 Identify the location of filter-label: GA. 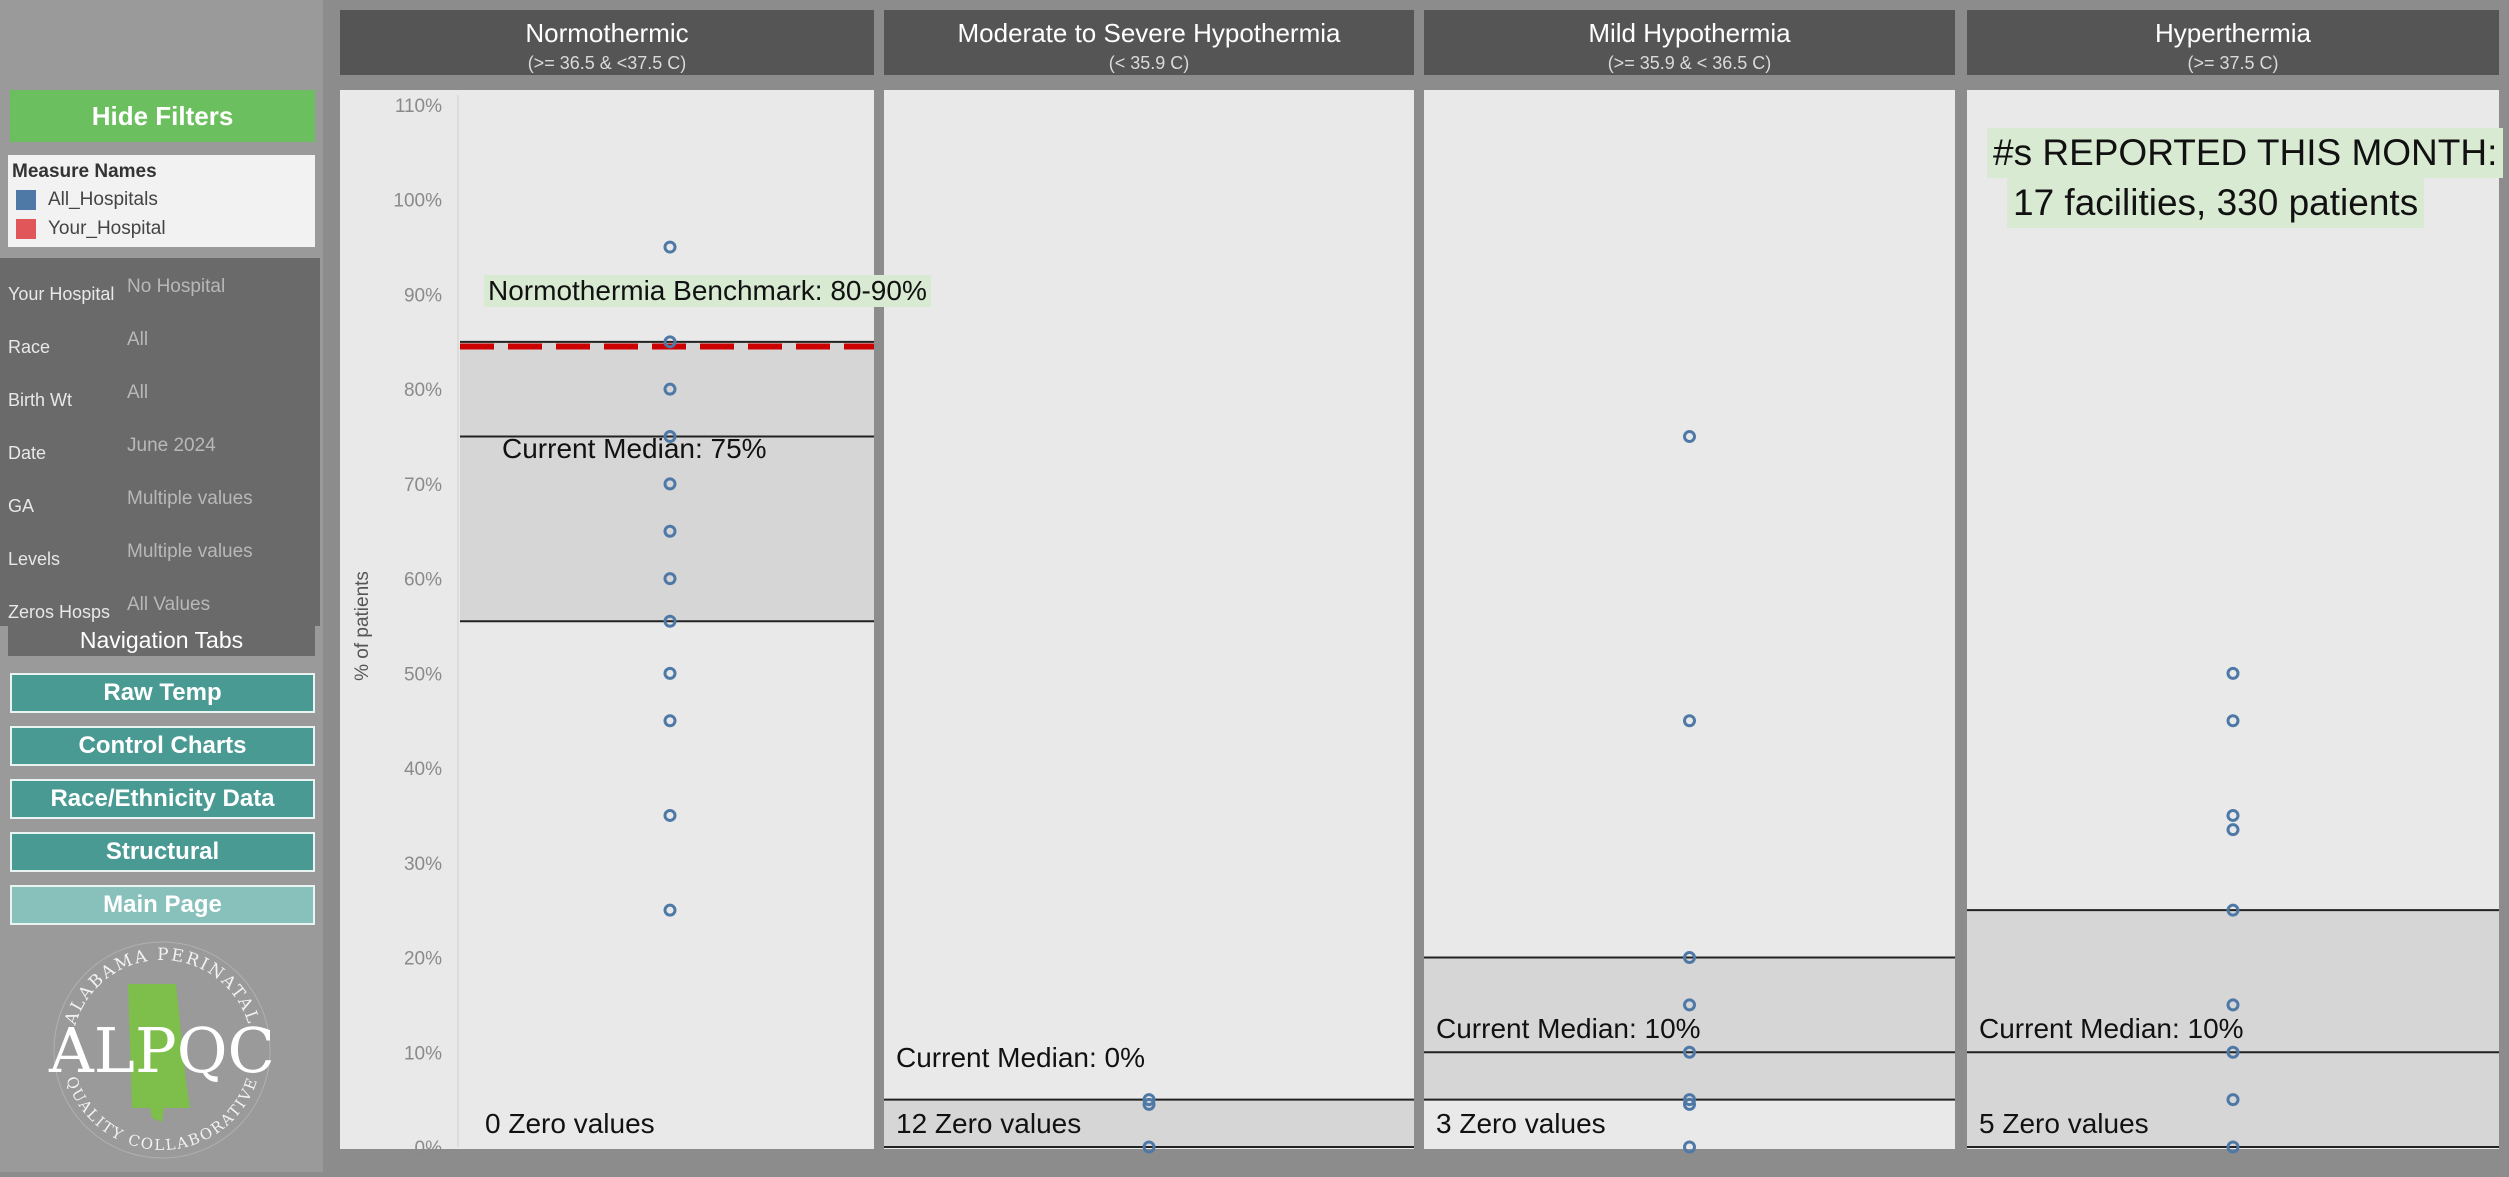
(21, 506).